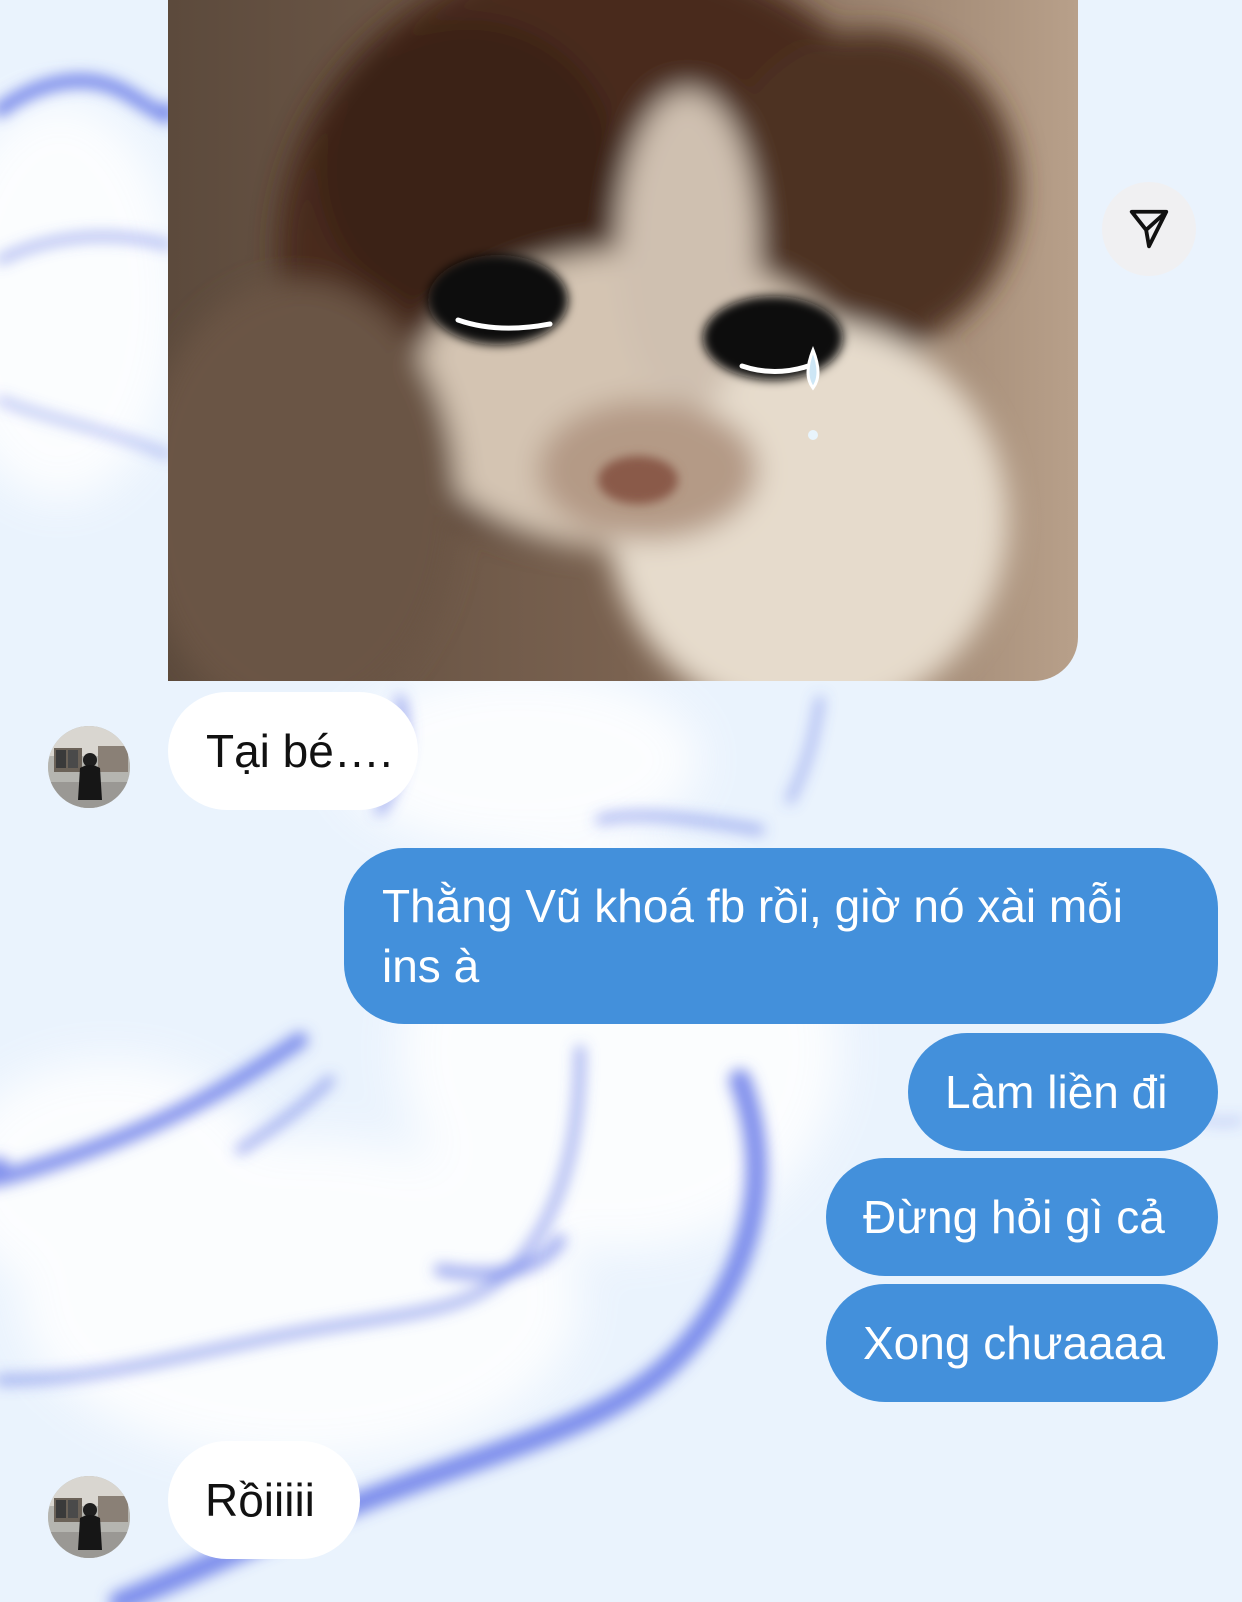 The height and width of the screenshot is (1602, 1242). Describe the element at coordinates (299, 751) in the screenshot. I see `message-text: Tại bé….` at that location.